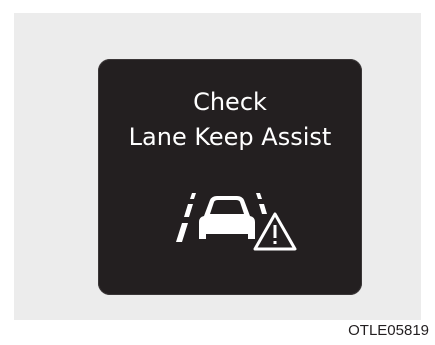  Describe the element at coordinates (230, 137) in the screenshot. I see `warning-message-line-2: Lane Keep Assist` at that location.